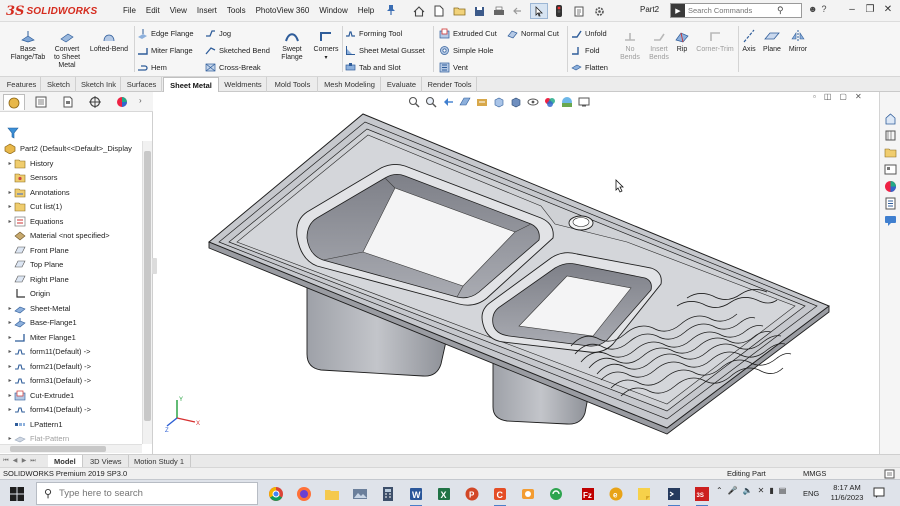 This screenshot has height=506, width=900. Describe the element at coordinates (771, 490) in the screenshot. I see `battery-icon: ▮` at that location.